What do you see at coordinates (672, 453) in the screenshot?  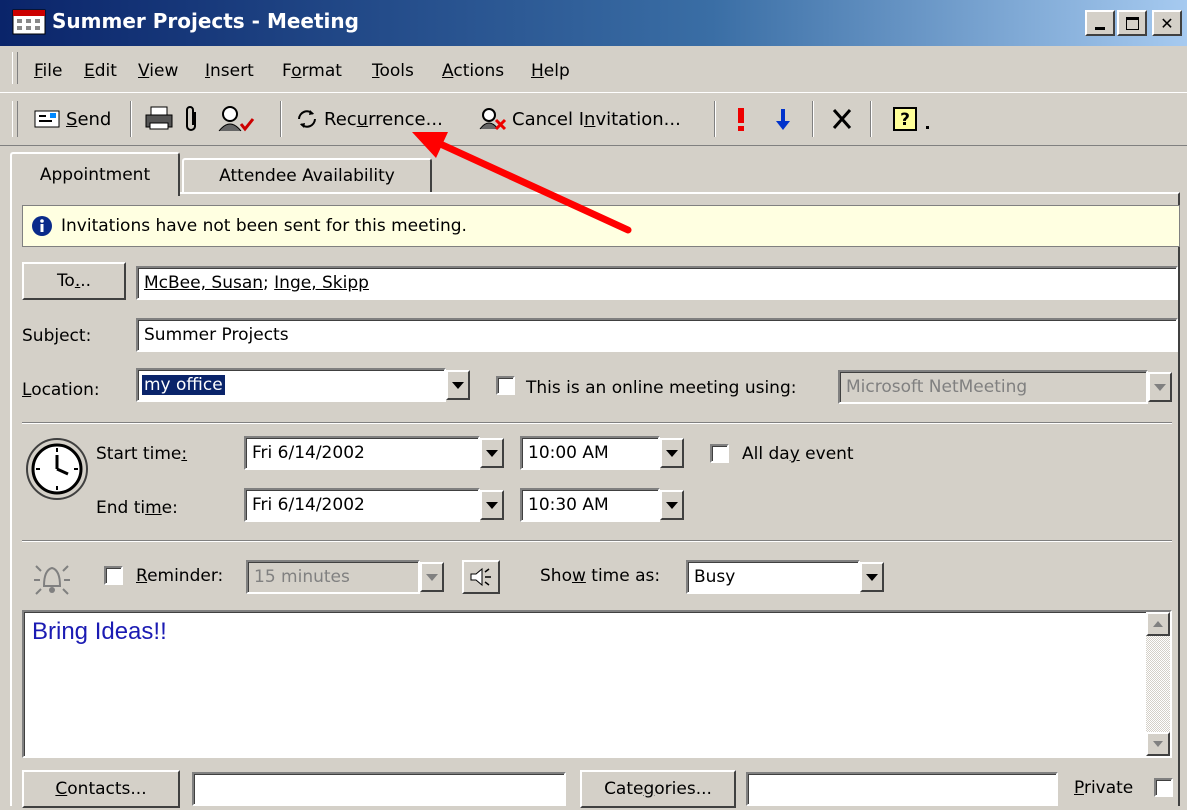 I see `start-time-dropdown-button` at bounding box center [672, 453].